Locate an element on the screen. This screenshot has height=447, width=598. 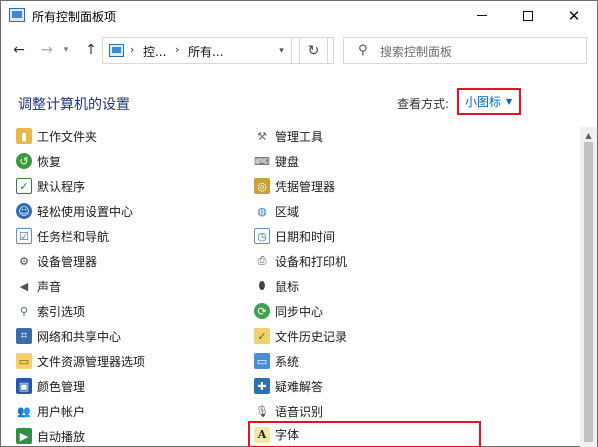
item-indexing: ⚲ 索引选项 is located at coordinates (50, 311).